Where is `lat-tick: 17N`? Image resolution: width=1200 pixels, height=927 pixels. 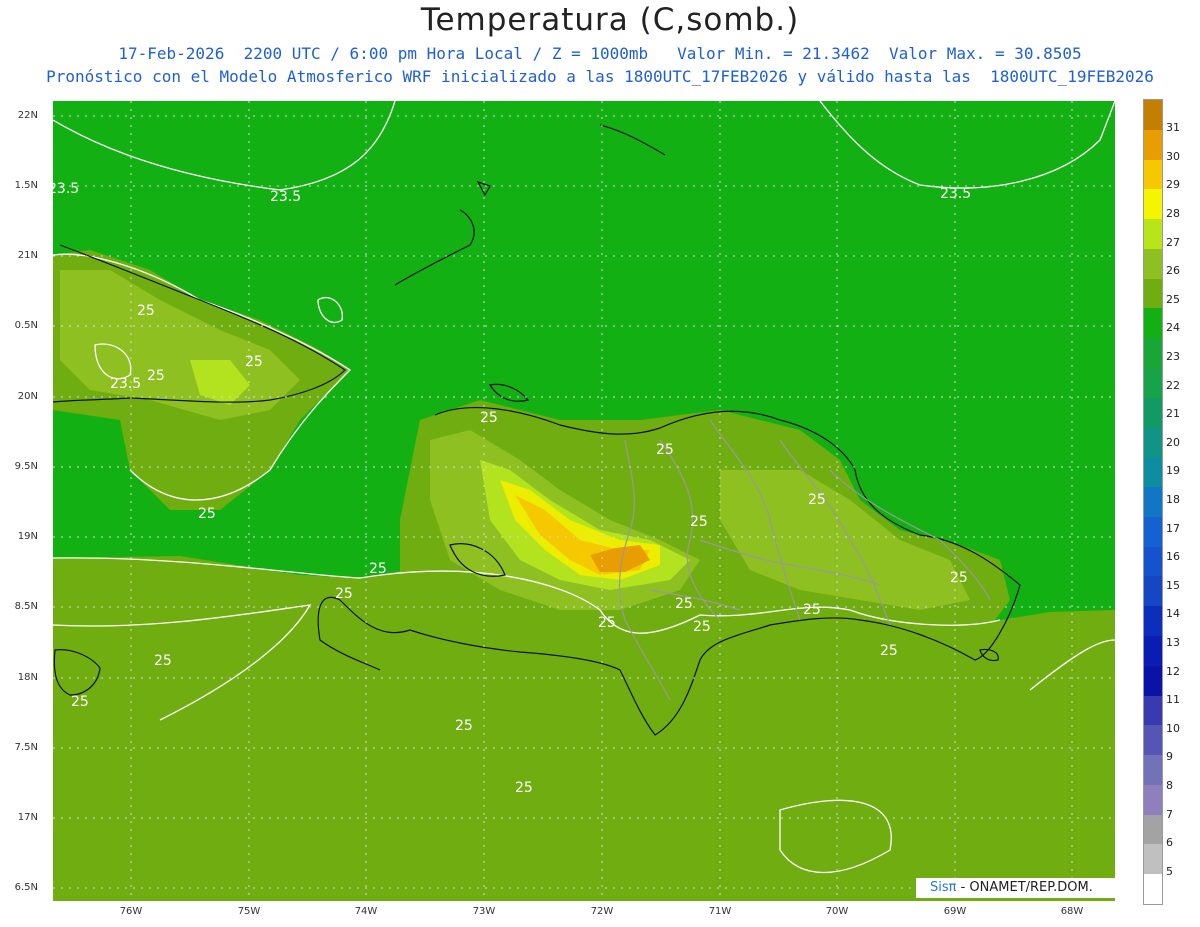
lat-tick: 17N is located at coordinates (27, 817).